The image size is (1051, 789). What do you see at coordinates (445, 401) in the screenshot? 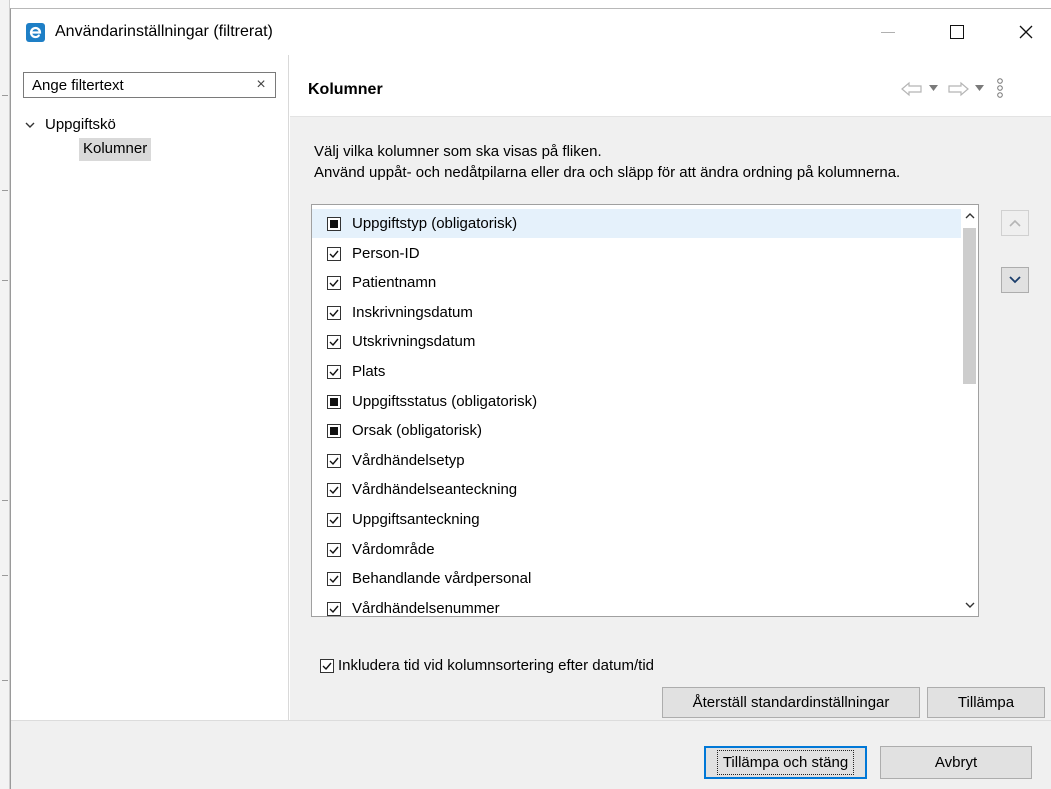
I see `column-label: Uppgiftsstatus (obligatorisk)` at bounding box center [445, 401].